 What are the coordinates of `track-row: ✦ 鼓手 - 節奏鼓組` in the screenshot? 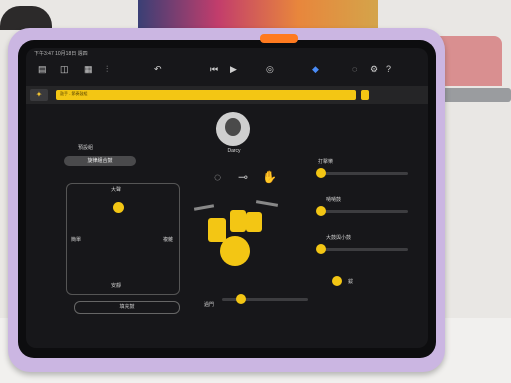 It's located at (227, 95).